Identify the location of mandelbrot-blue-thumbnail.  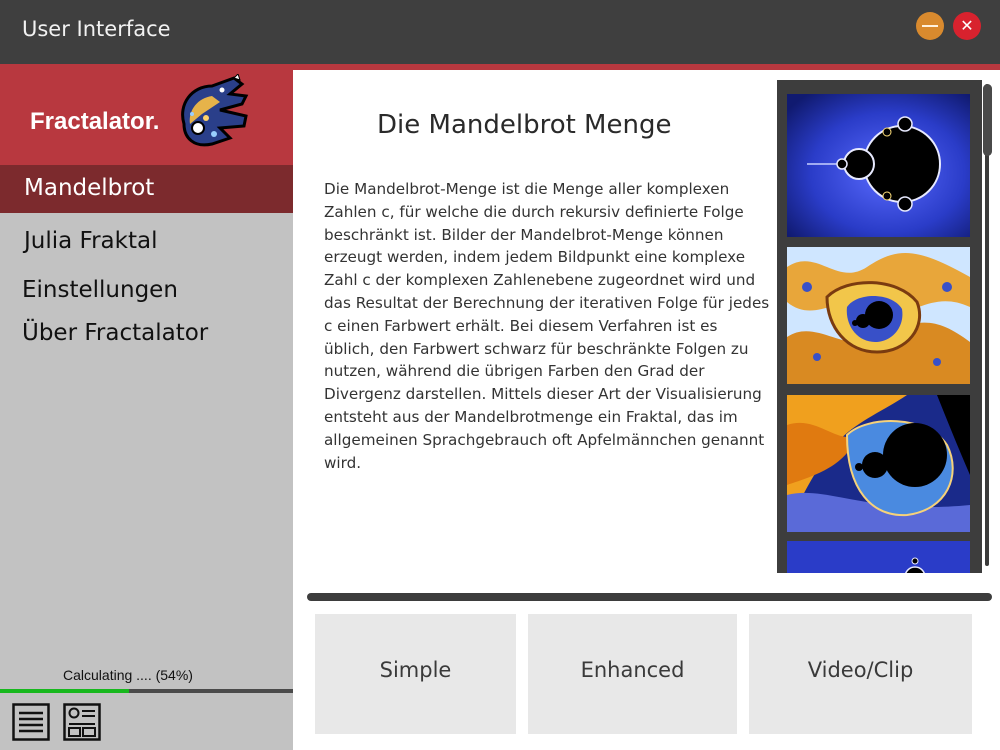
(878, 165).